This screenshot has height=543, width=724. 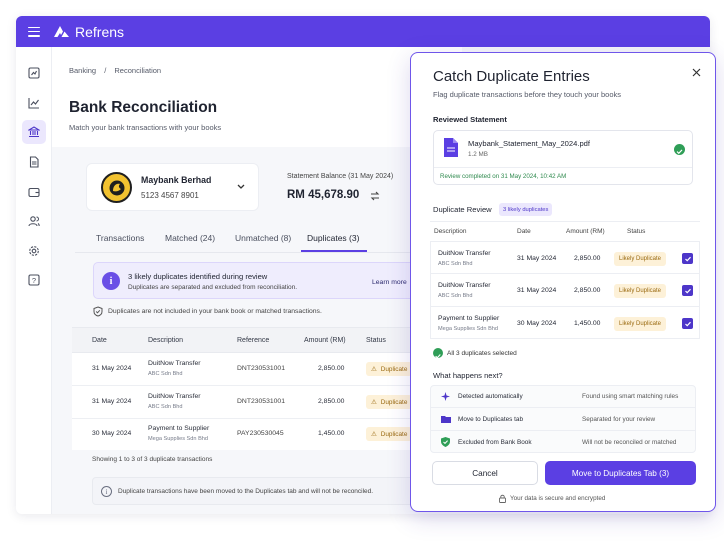 What do you see at coordinates (34, 221) in the screenshot?
I see `users-icon` at bounding box center [34, 221].